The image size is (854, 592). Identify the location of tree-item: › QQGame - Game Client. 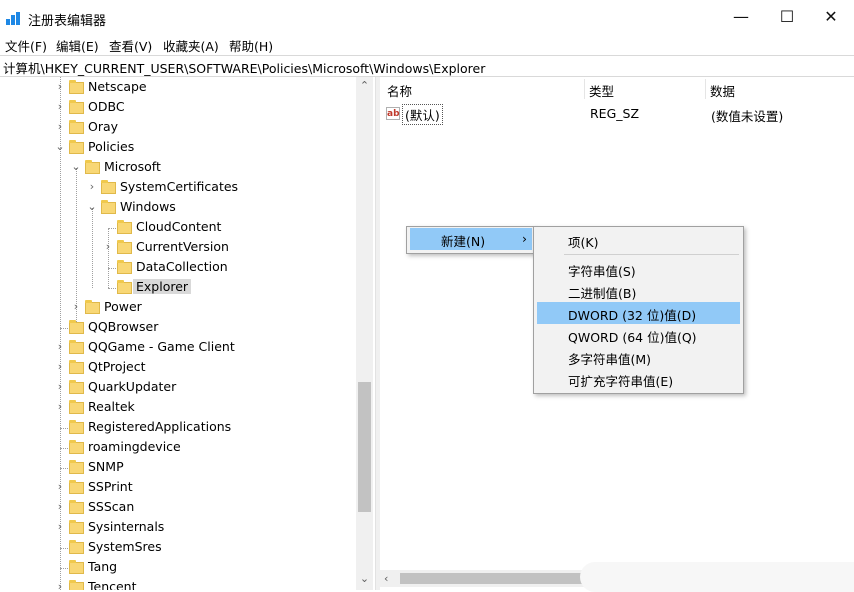
(178, 348).